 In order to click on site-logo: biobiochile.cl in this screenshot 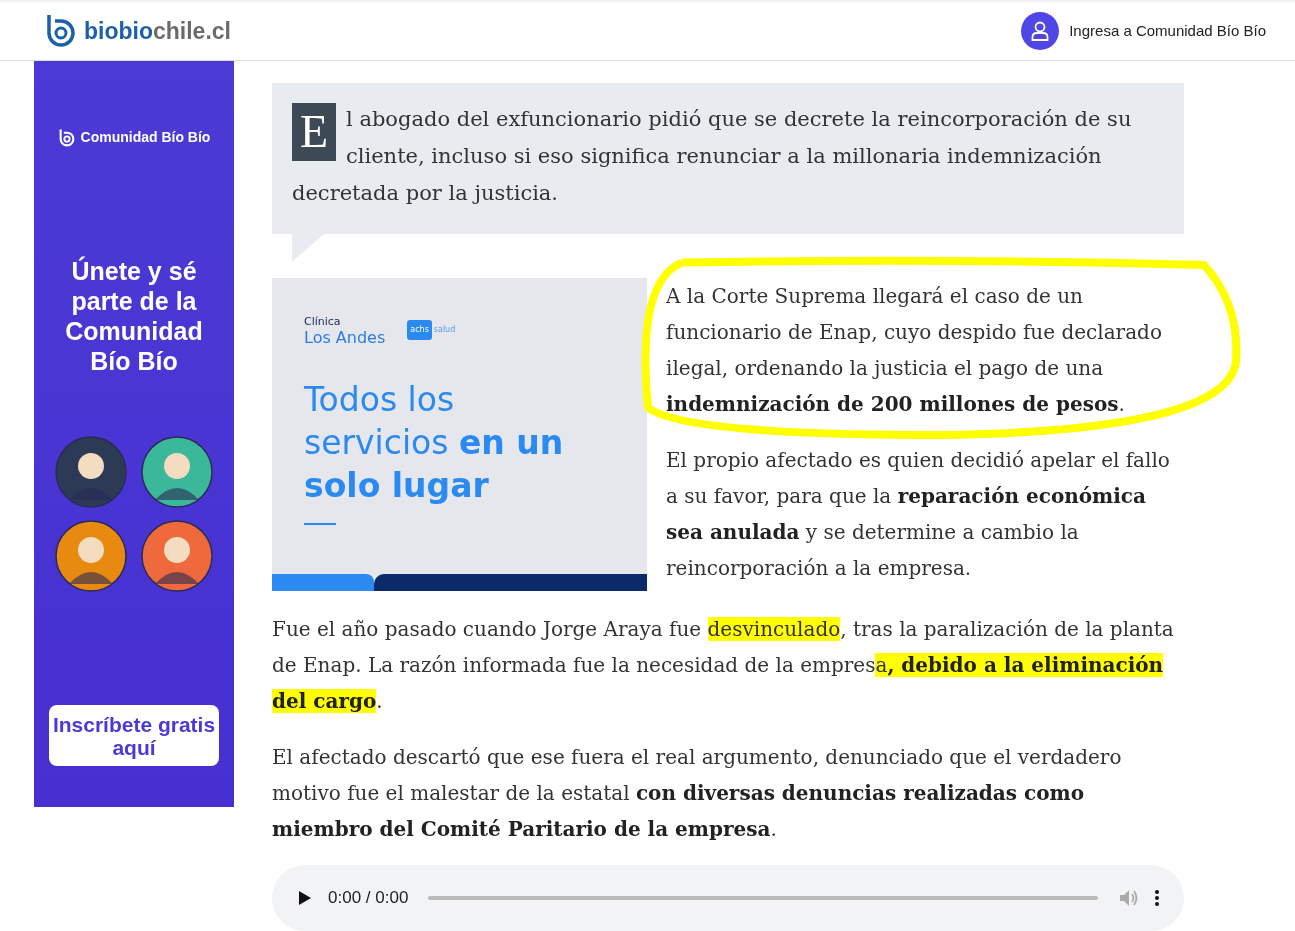, I will do `click(137, 31)`.